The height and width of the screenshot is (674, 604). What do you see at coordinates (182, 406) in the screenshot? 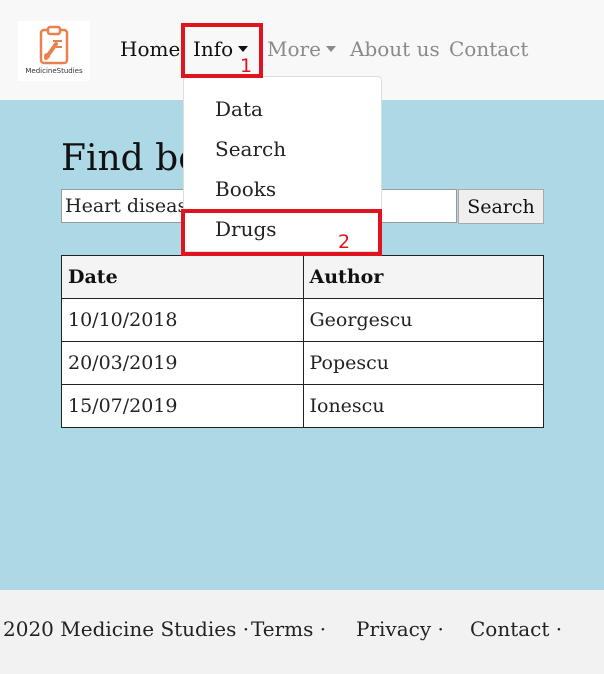
I see `date-cell: 15/07/2019` at bounding box center [182, 406].